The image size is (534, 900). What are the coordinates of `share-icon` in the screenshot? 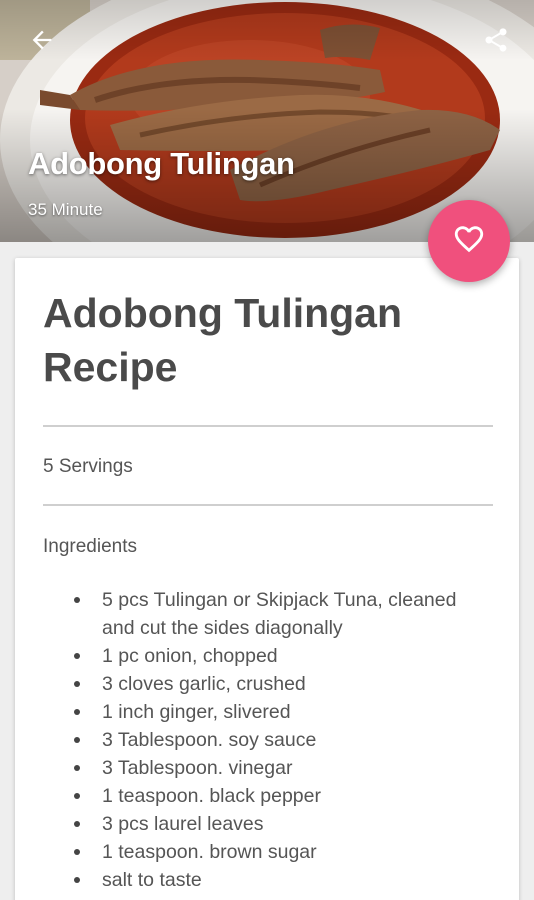 It's located at (496, 42).